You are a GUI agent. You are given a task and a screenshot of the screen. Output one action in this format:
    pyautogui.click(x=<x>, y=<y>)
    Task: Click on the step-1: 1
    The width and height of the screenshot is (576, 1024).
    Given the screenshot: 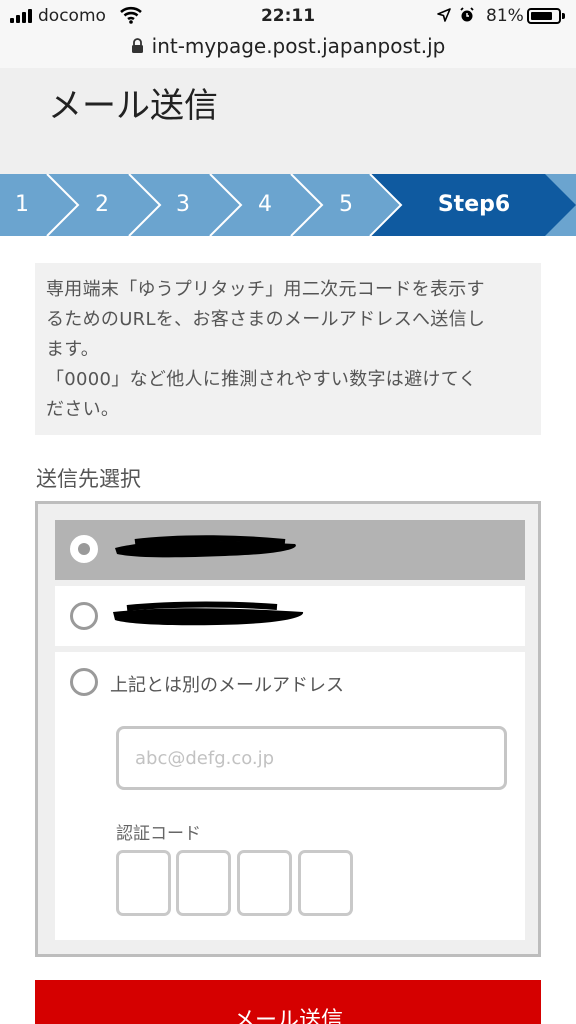 What is the action you would take?
    pyautogui.click(x=22, y=204)
    